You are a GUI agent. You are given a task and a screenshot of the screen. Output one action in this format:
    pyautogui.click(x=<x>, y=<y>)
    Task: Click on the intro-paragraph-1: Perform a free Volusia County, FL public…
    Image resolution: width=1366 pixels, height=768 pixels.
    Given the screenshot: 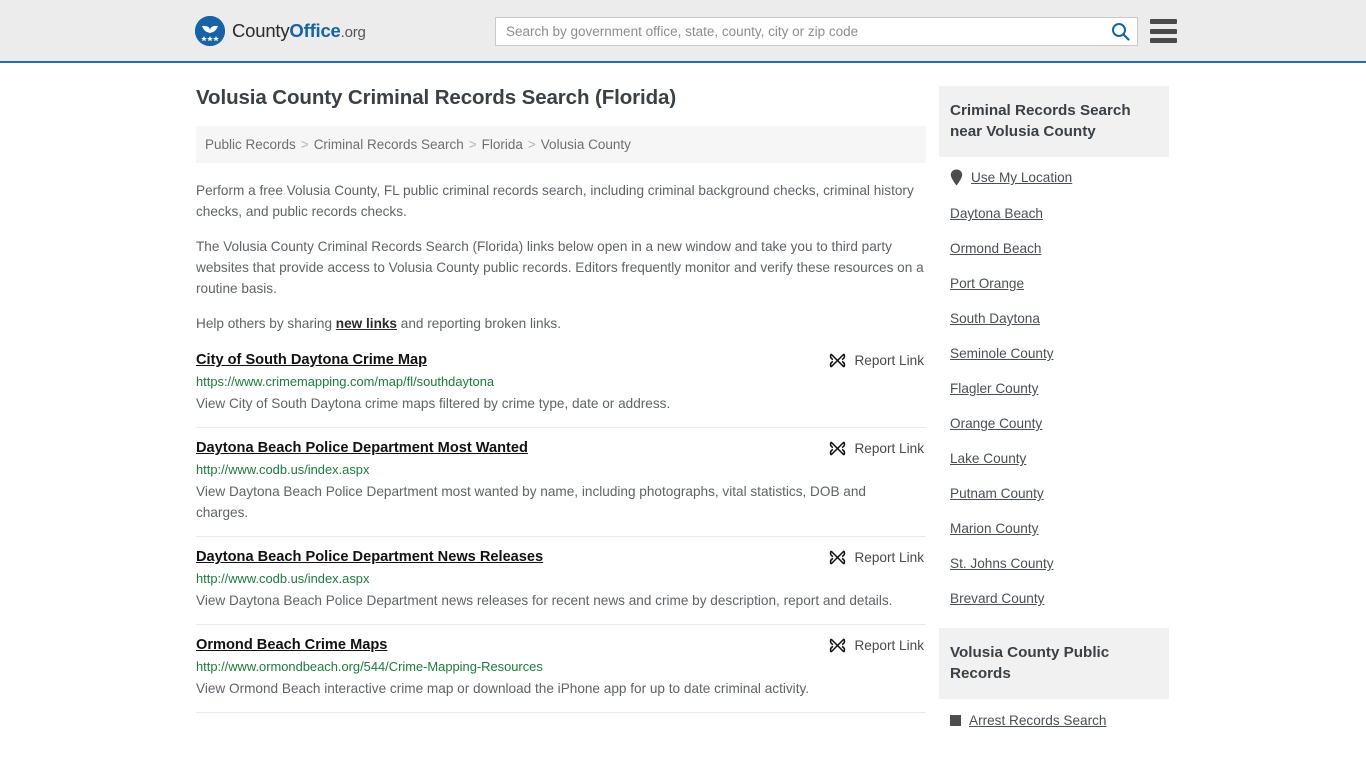 What is the action you would take?
    pyautogui.click(x=555, y=201)
    